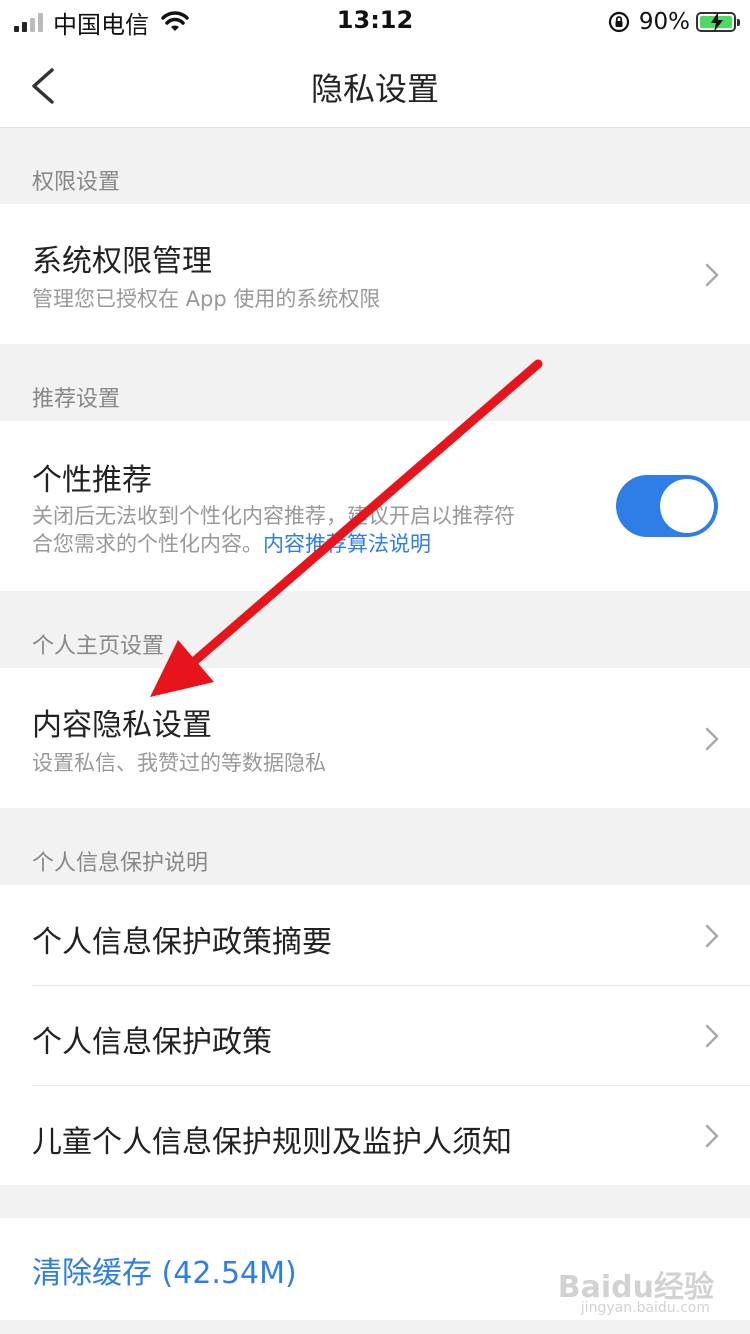 The height and width of the screenshot is (1334, 750). I want to click on section-header-profile: 个人主页设置, so click(98, 646).